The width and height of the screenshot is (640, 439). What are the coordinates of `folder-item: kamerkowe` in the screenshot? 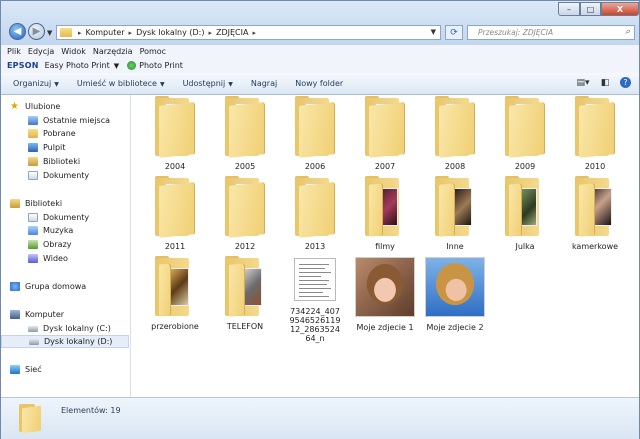 It's located at (595, 219).